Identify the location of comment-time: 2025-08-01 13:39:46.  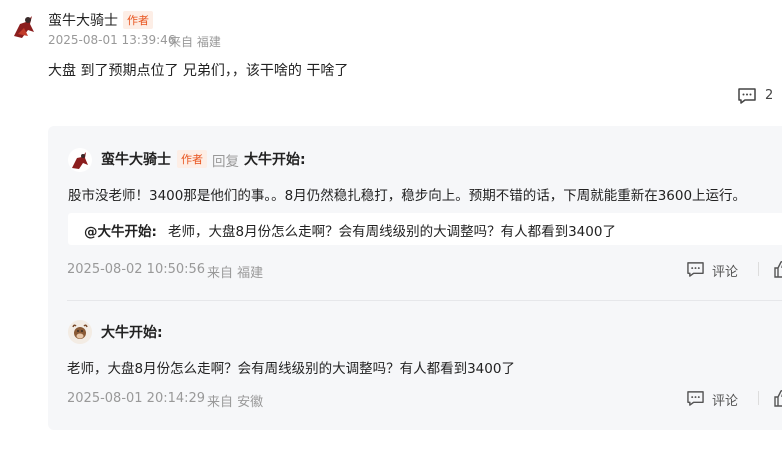
(112, 40).